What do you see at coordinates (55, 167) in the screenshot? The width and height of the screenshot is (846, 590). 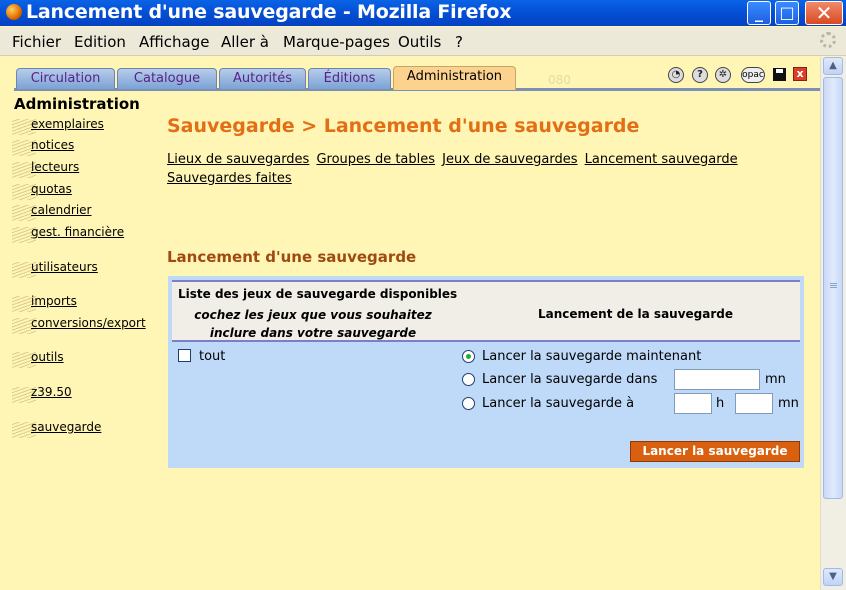 I see `sidebar-item-label: lecteurs` at bounding box center [55, 167].